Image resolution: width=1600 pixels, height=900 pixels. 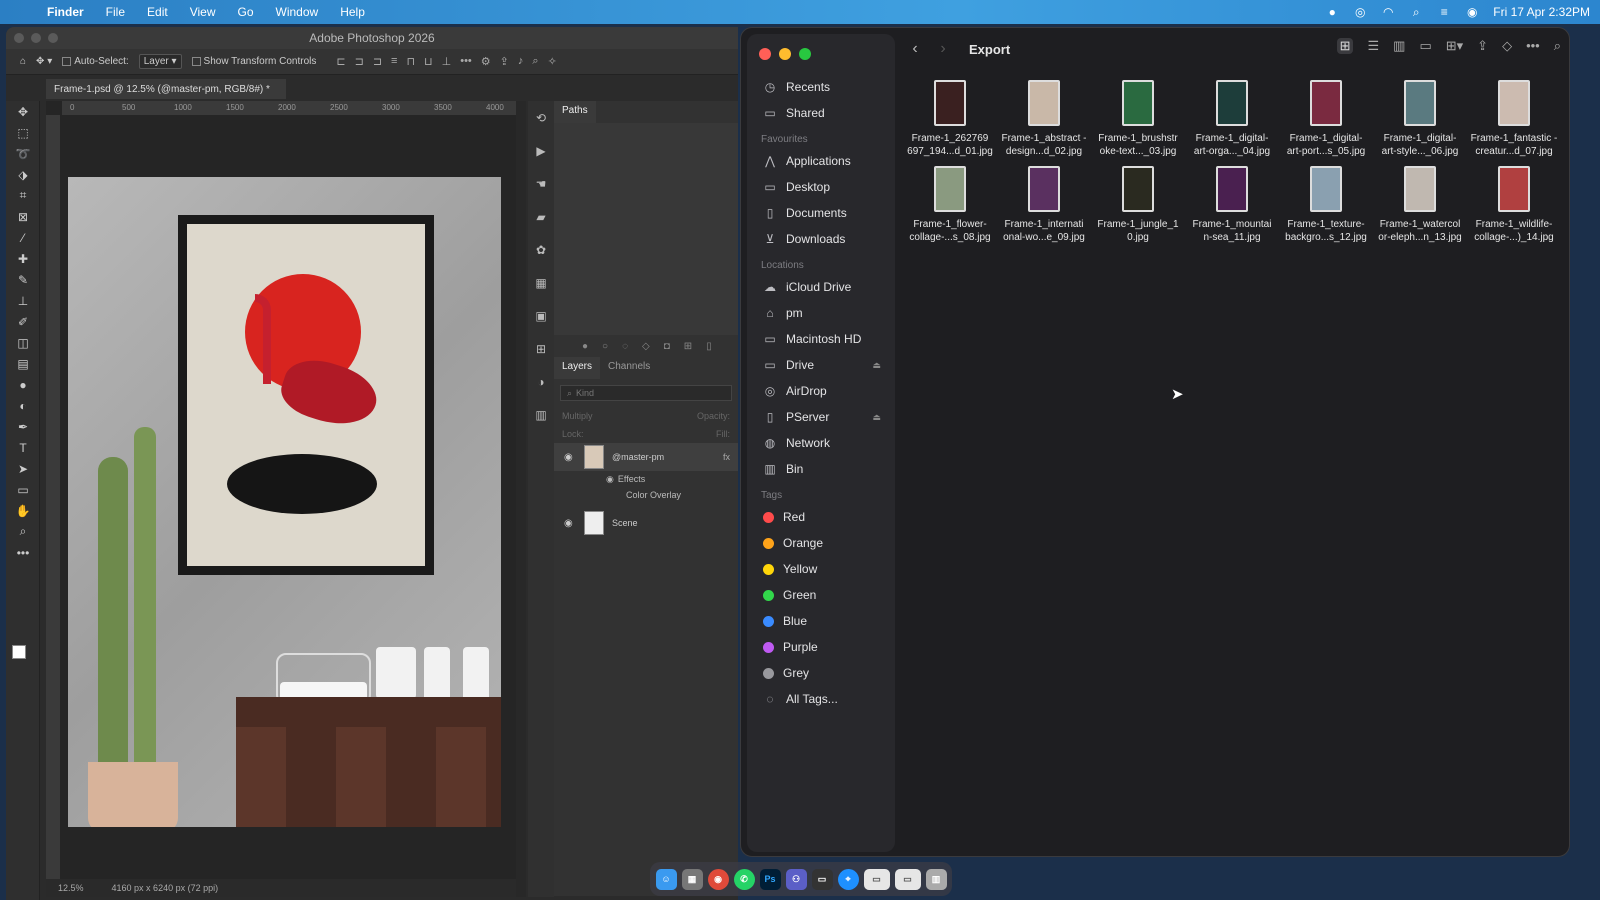 I want to click on sidebar-item-icloud-drive: ☁ iCloud Drive, so click(x=821, y=287).